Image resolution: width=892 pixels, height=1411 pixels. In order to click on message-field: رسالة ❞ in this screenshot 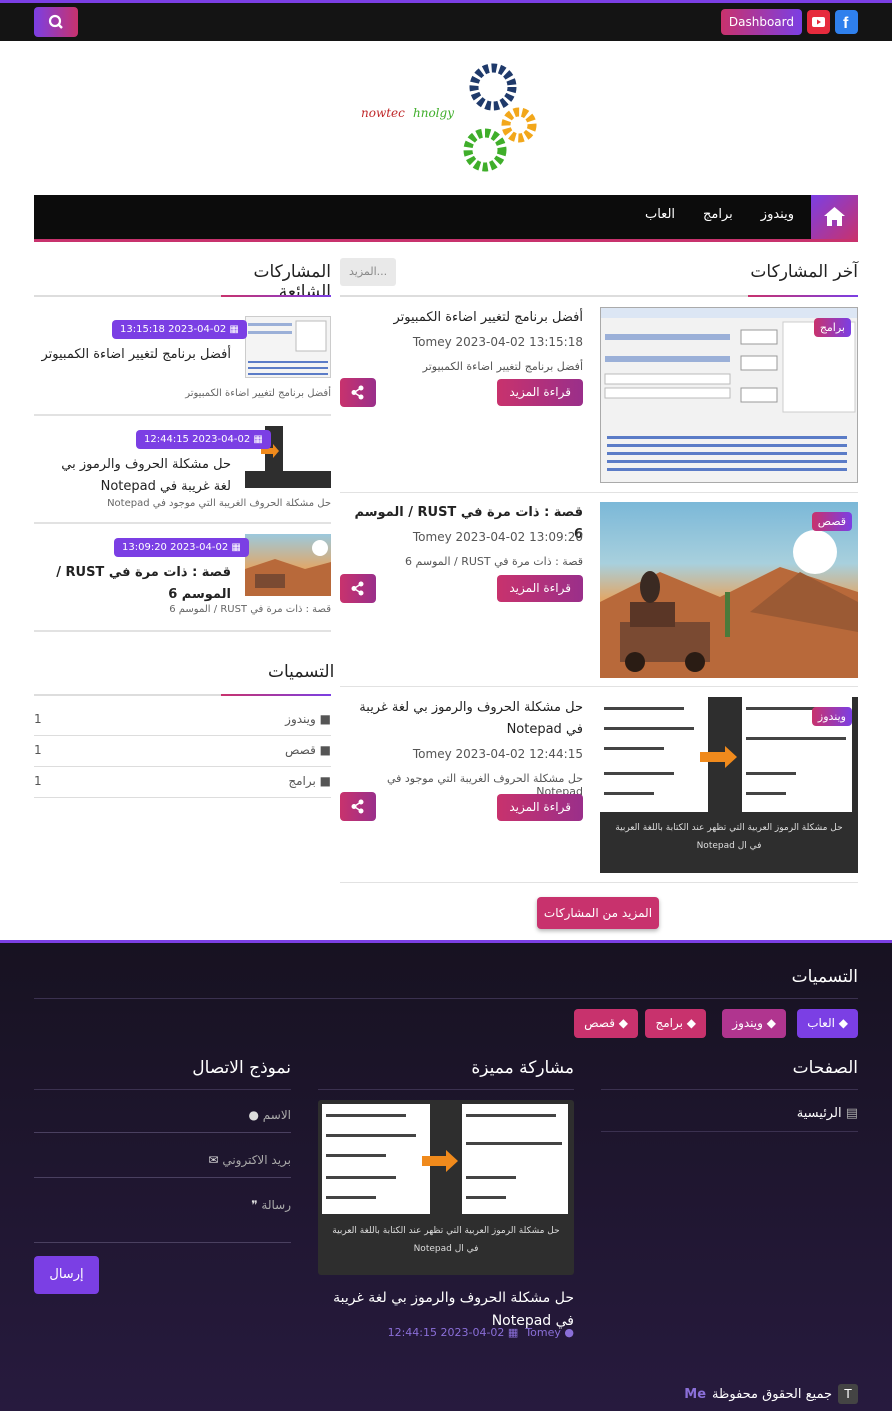, I will do `click(162, 1218)`.